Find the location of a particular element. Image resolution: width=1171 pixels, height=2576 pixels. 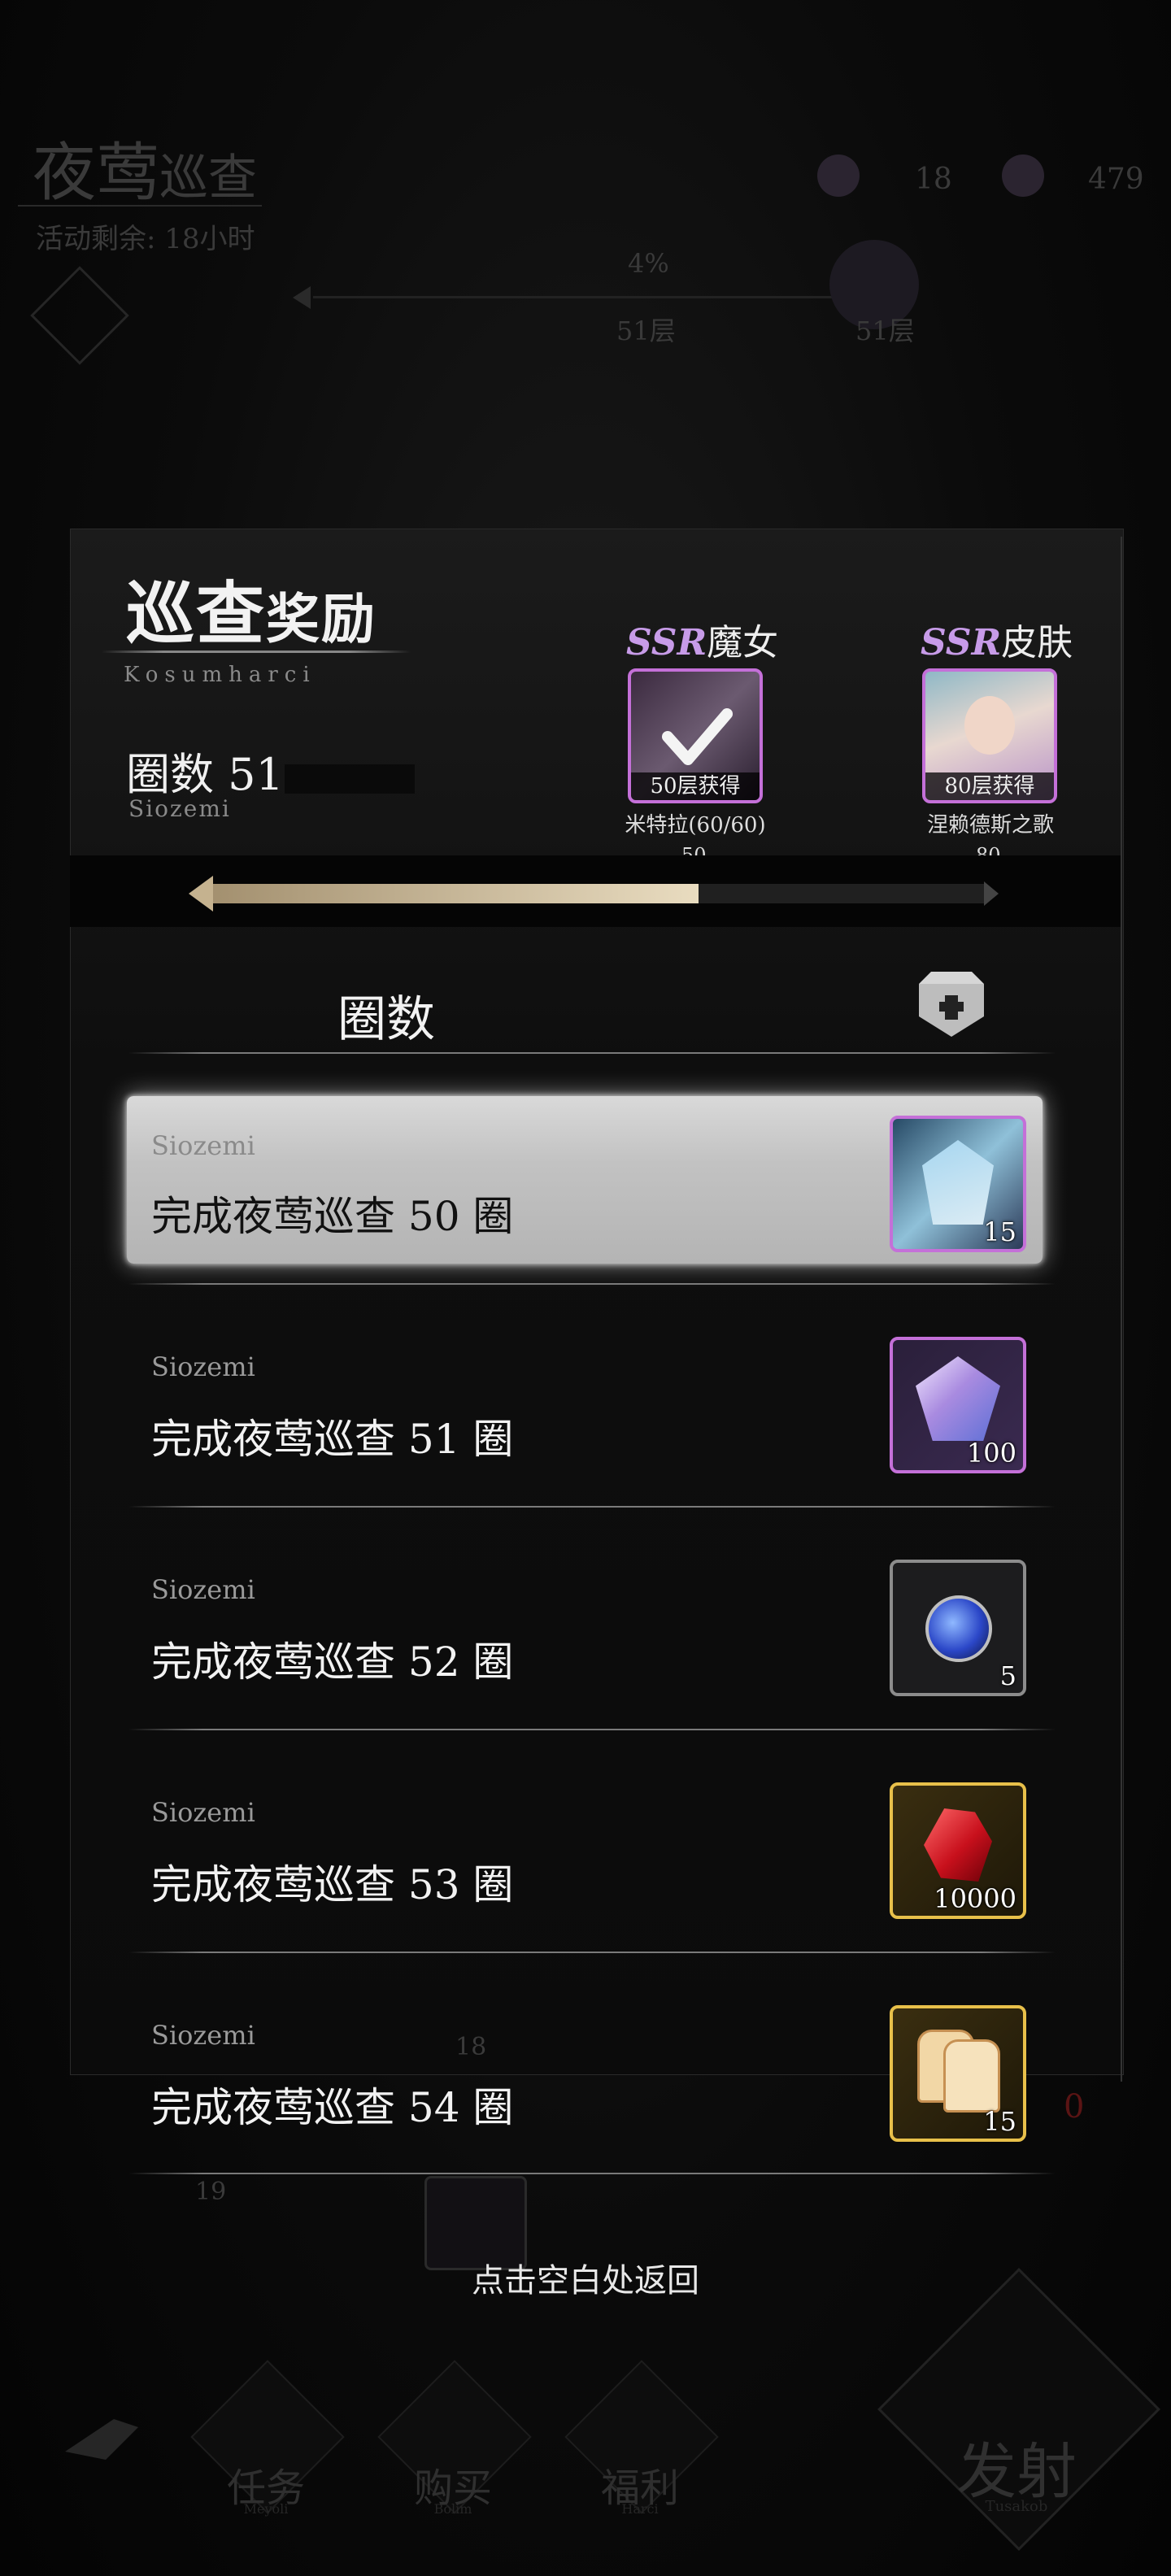

nav-welfare-sub: Harci is located at coordinates (640, 2509).